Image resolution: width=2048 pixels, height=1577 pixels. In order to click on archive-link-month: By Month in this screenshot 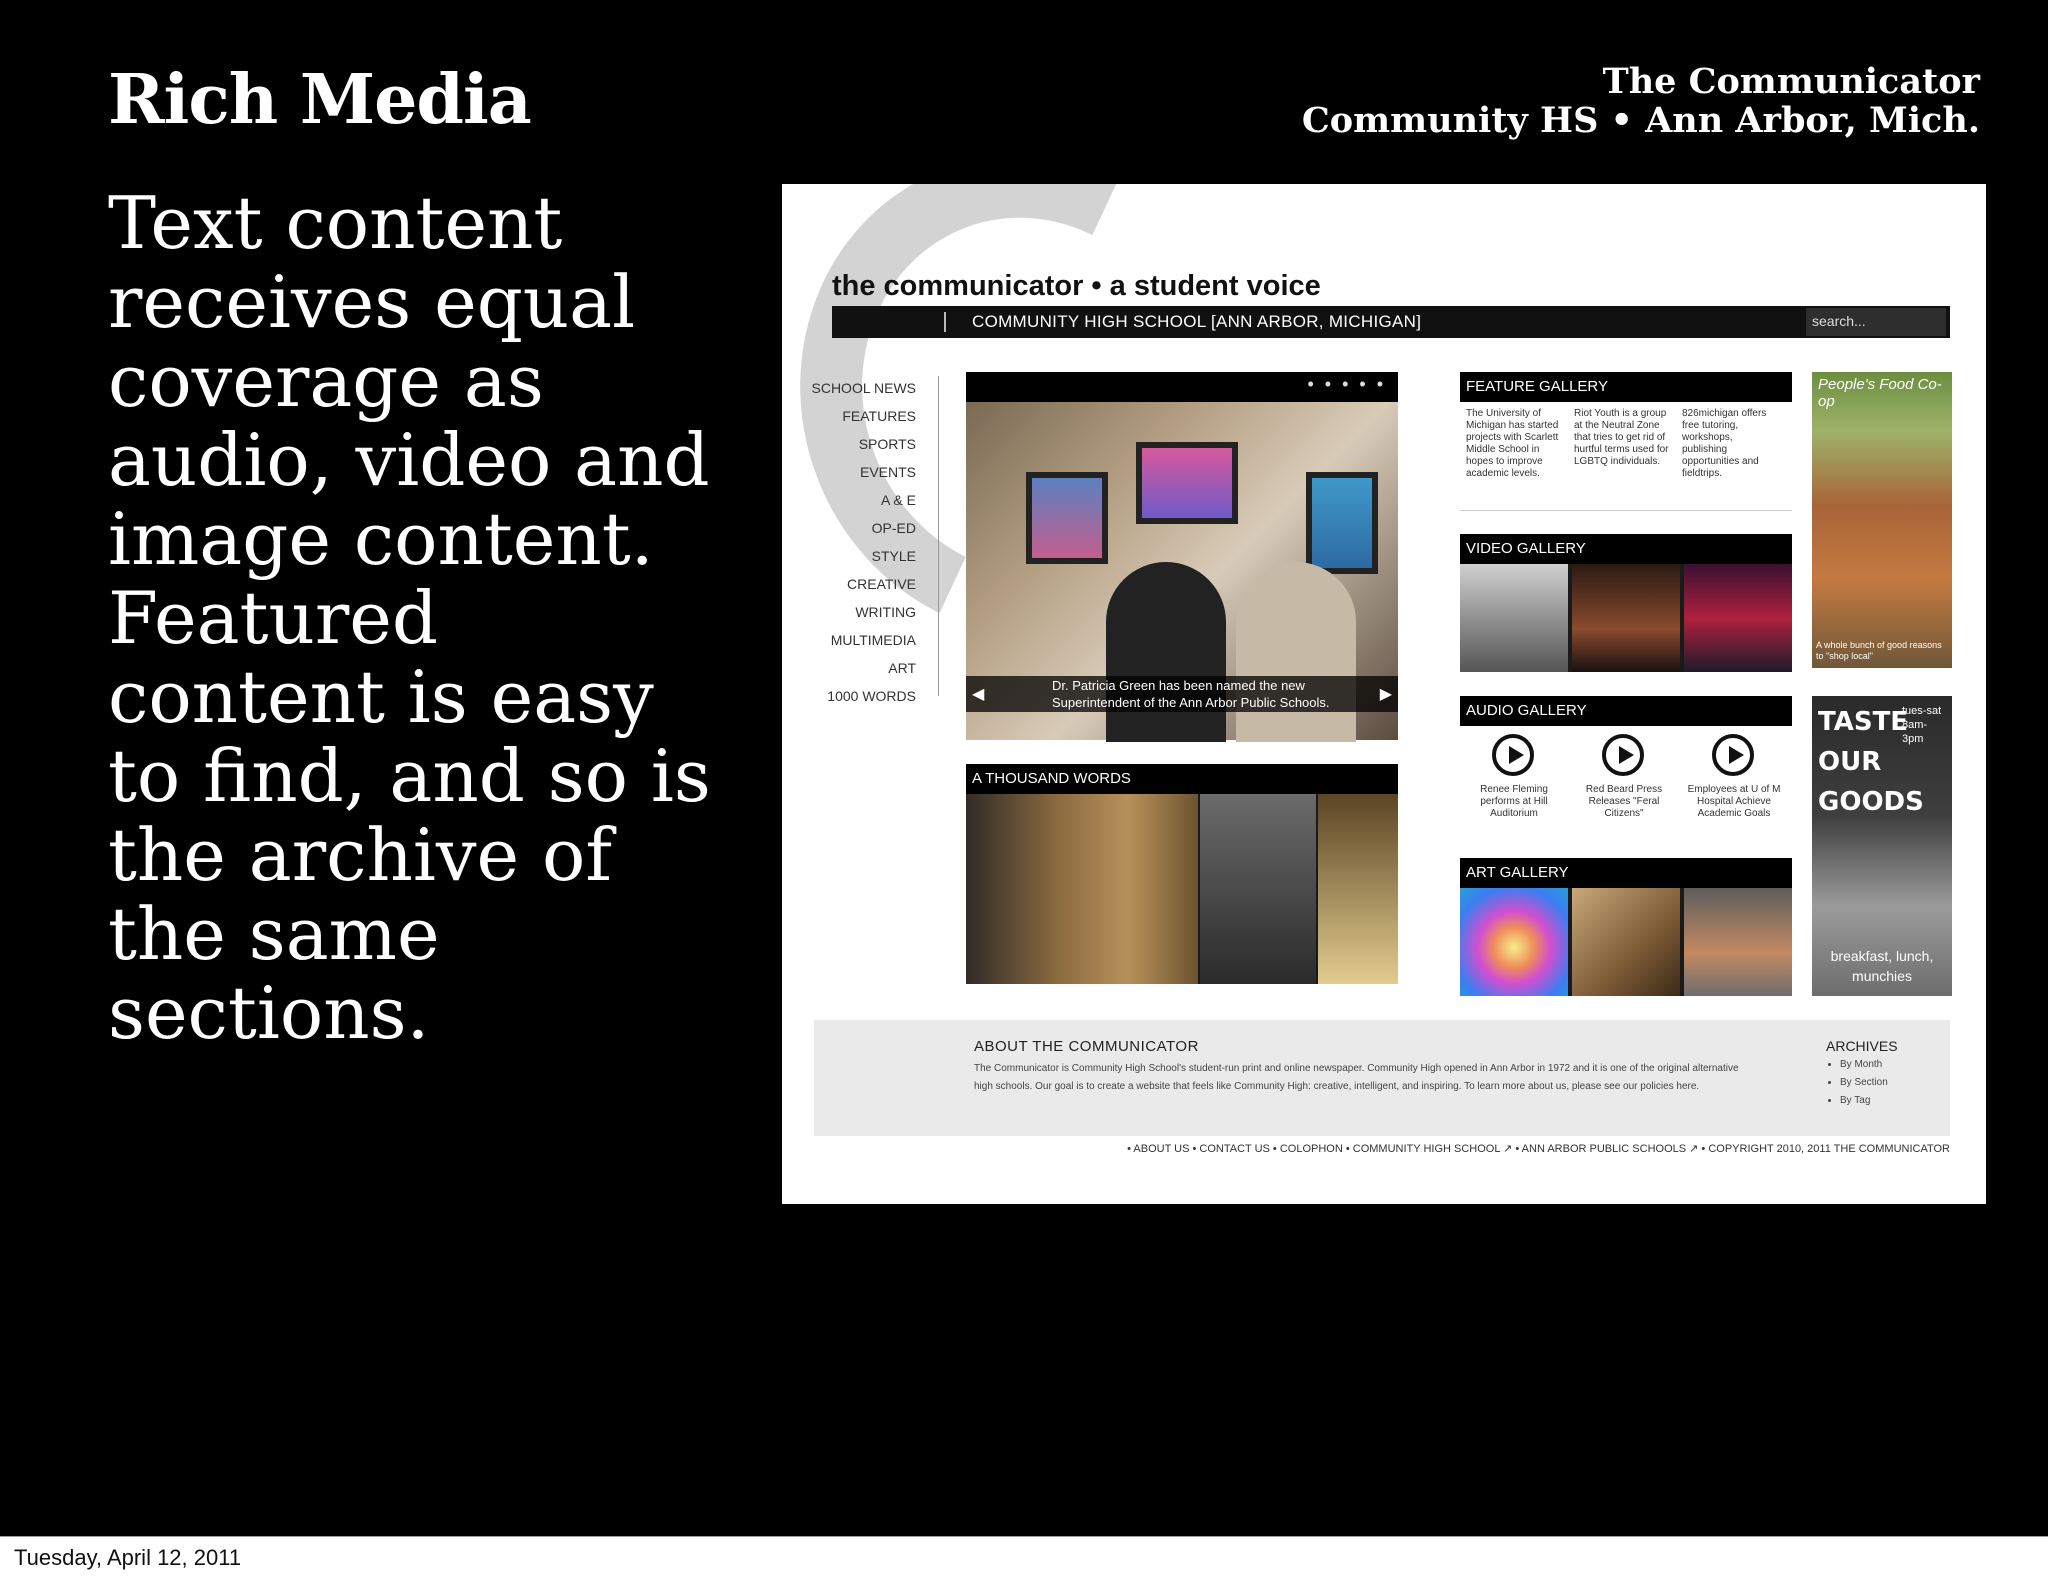, I will do `click(1864, 1065)`.